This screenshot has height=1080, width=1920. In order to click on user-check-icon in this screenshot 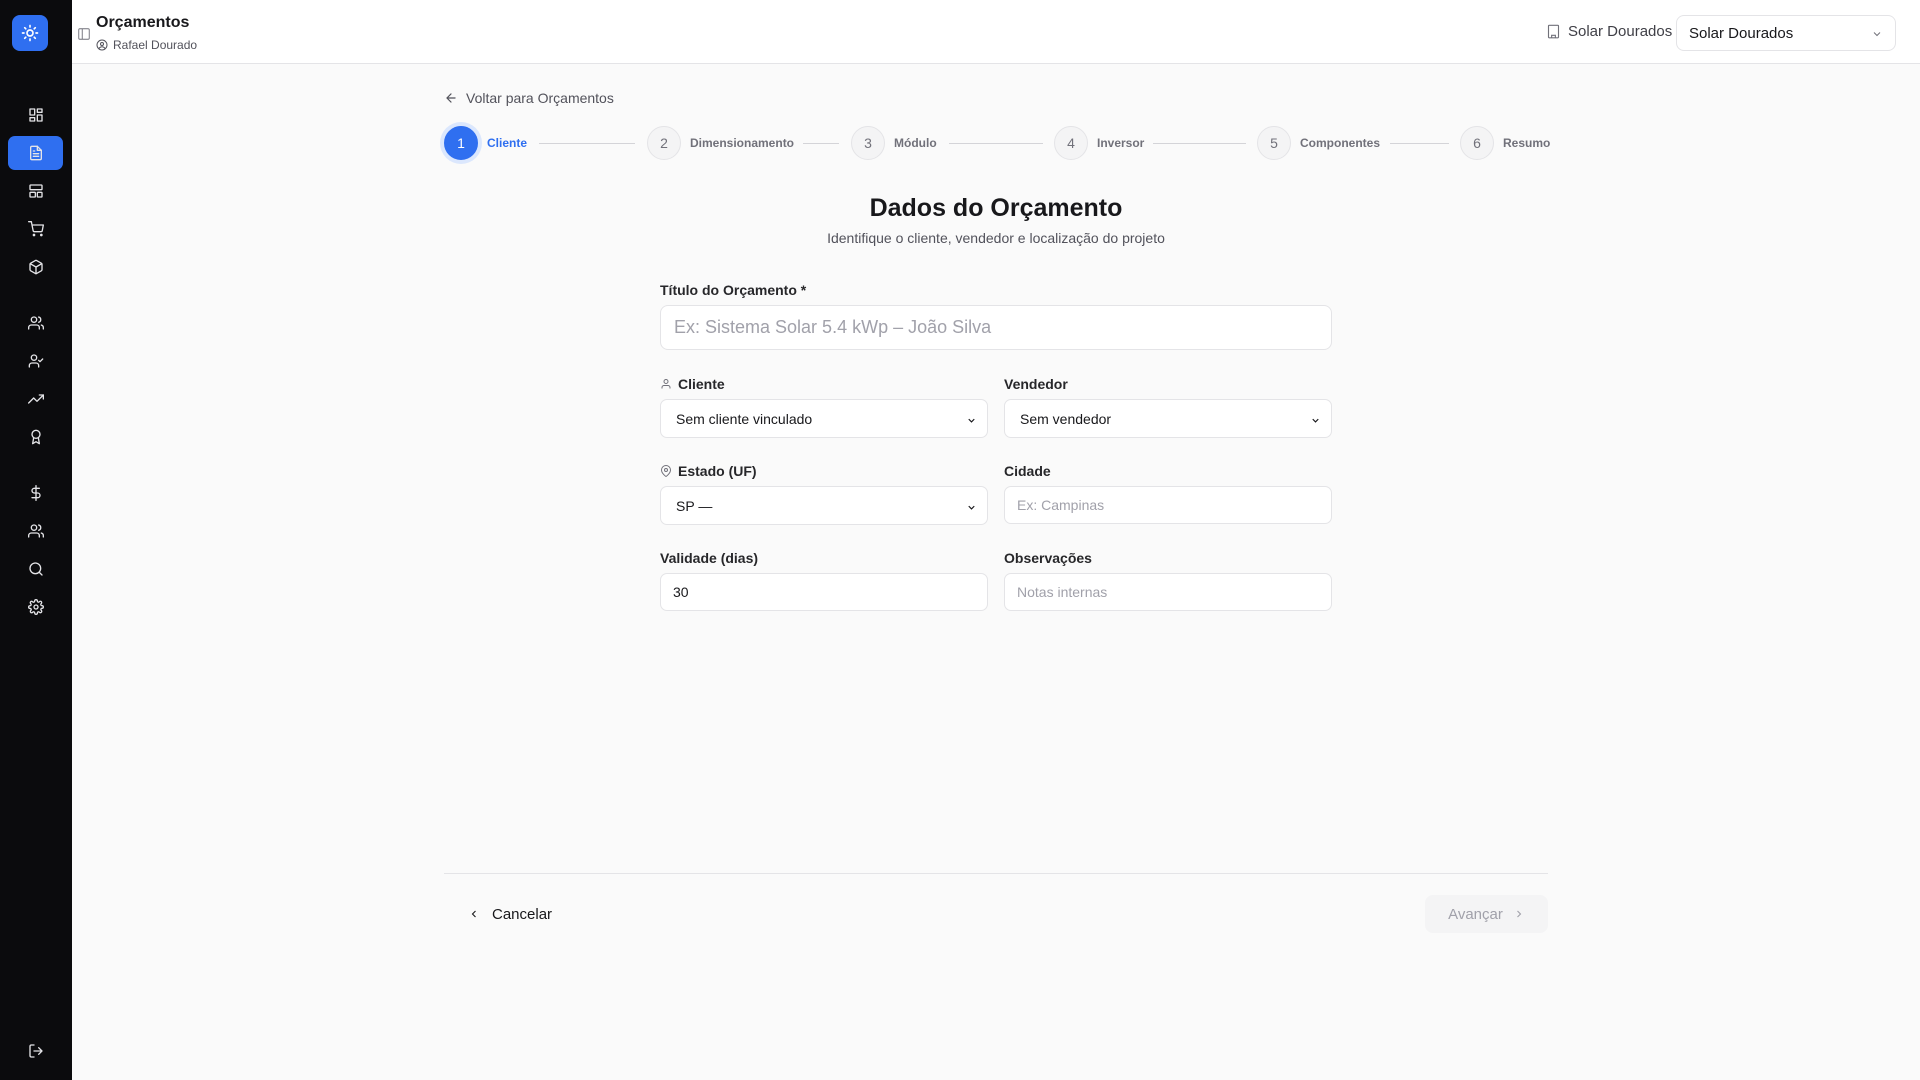, I will do `click(35, 361)`.